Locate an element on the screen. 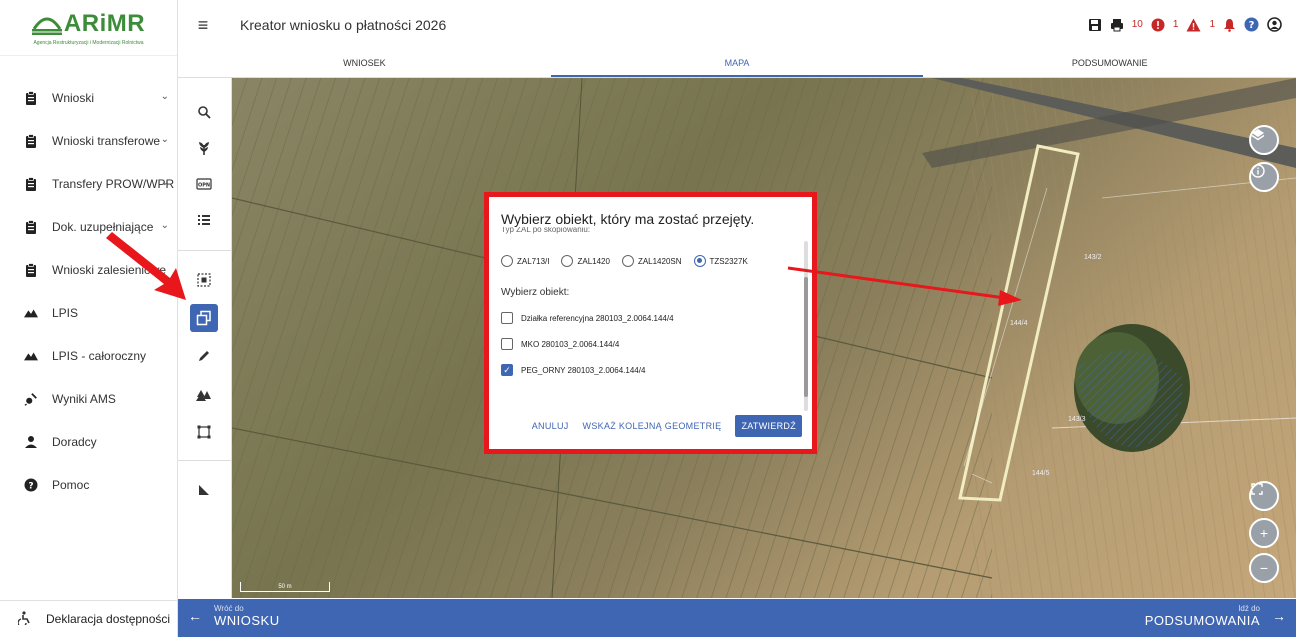 The height and width of the screenshot is (637, 1296). sidebar-item: Dok. uzupełniające ⌄ is located at coordinates (88, 226).